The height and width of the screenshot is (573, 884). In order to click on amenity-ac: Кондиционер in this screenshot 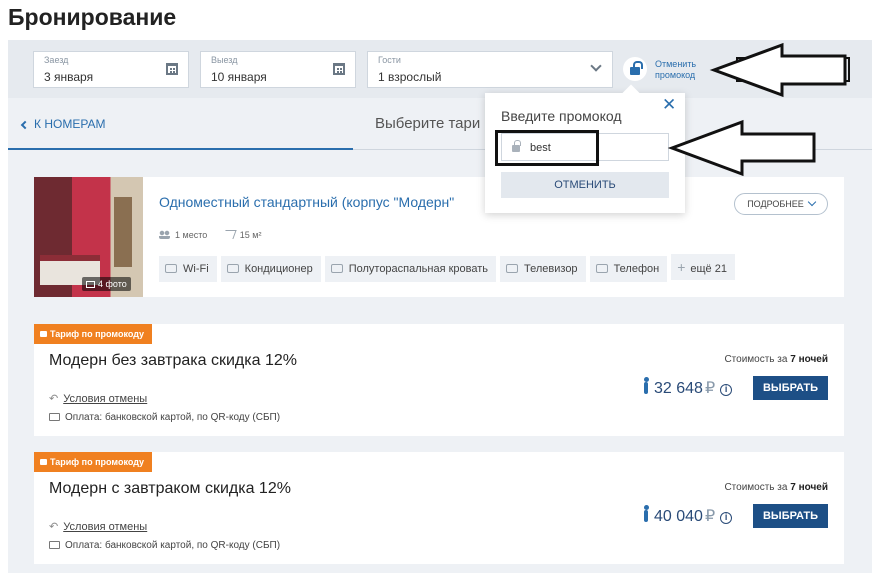, I will do `click(270, 269)`.